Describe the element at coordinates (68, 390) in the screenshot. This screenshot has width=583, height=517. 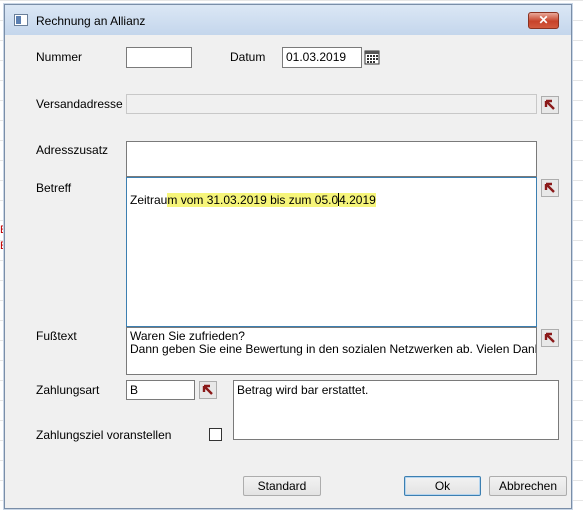
I see `zahlungsart-label: Zahlungsart` at that location.